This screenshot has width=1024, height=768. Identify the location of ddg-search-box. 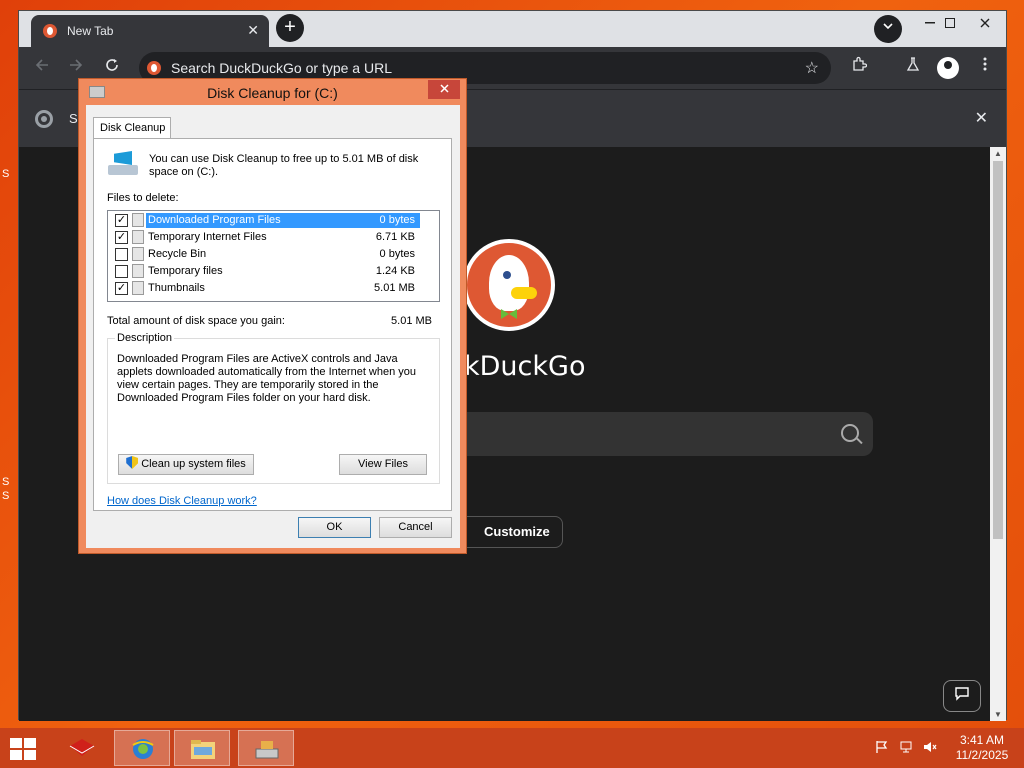
(661, 434).